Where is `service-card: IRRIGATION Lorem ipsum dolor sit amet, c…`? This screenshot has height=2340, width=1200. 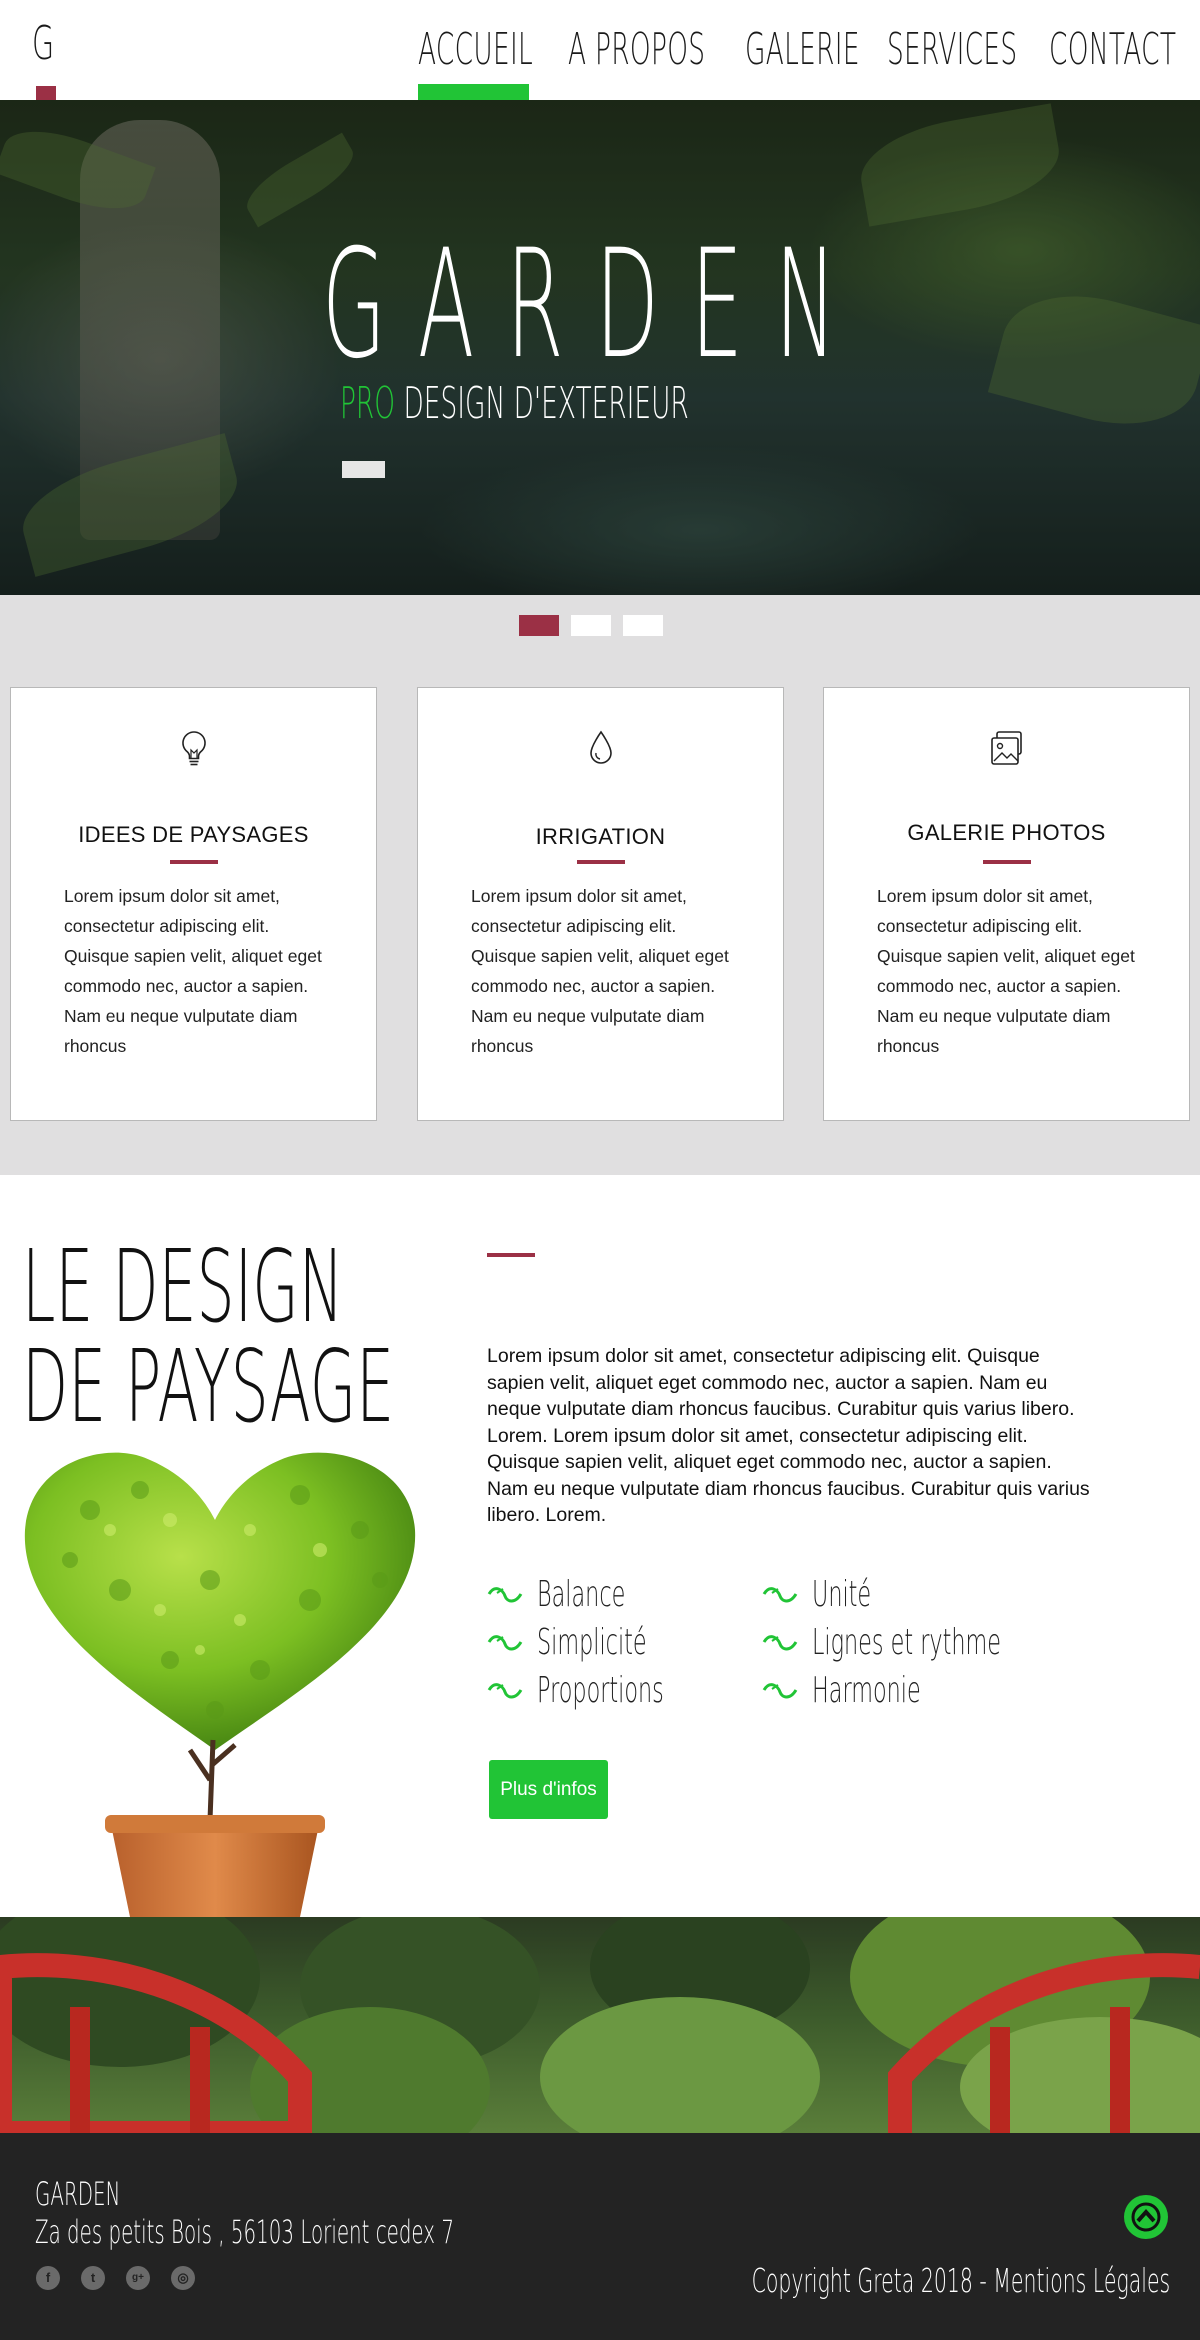 service-card: IRRIGATION Lorem ipsum dolor sit amet, c… is located at coordinates (600, 904).